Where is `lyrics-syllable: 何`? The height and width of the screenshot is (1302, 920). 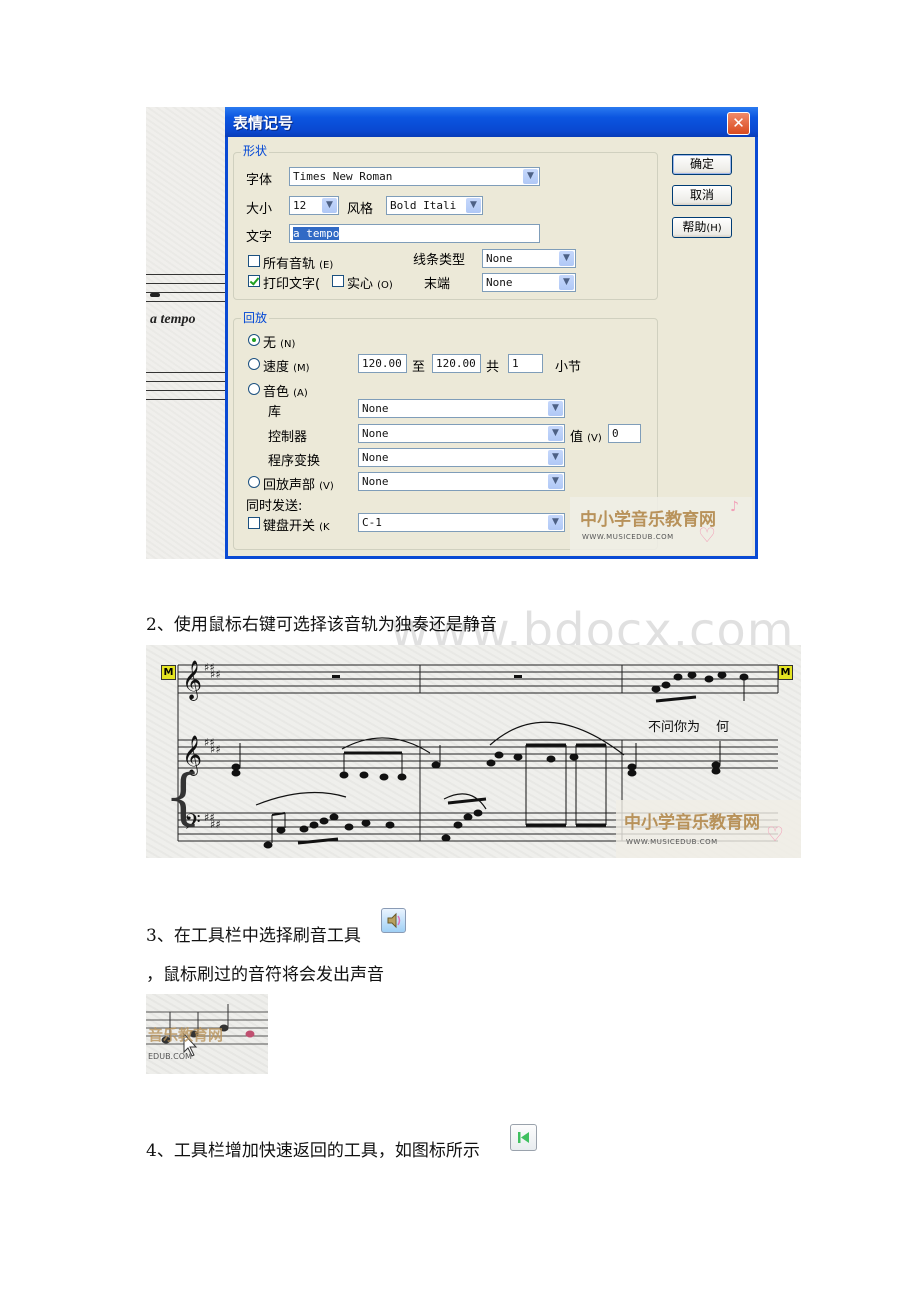 lyrics-syllable: 何 is located at coordinates (723, 727).